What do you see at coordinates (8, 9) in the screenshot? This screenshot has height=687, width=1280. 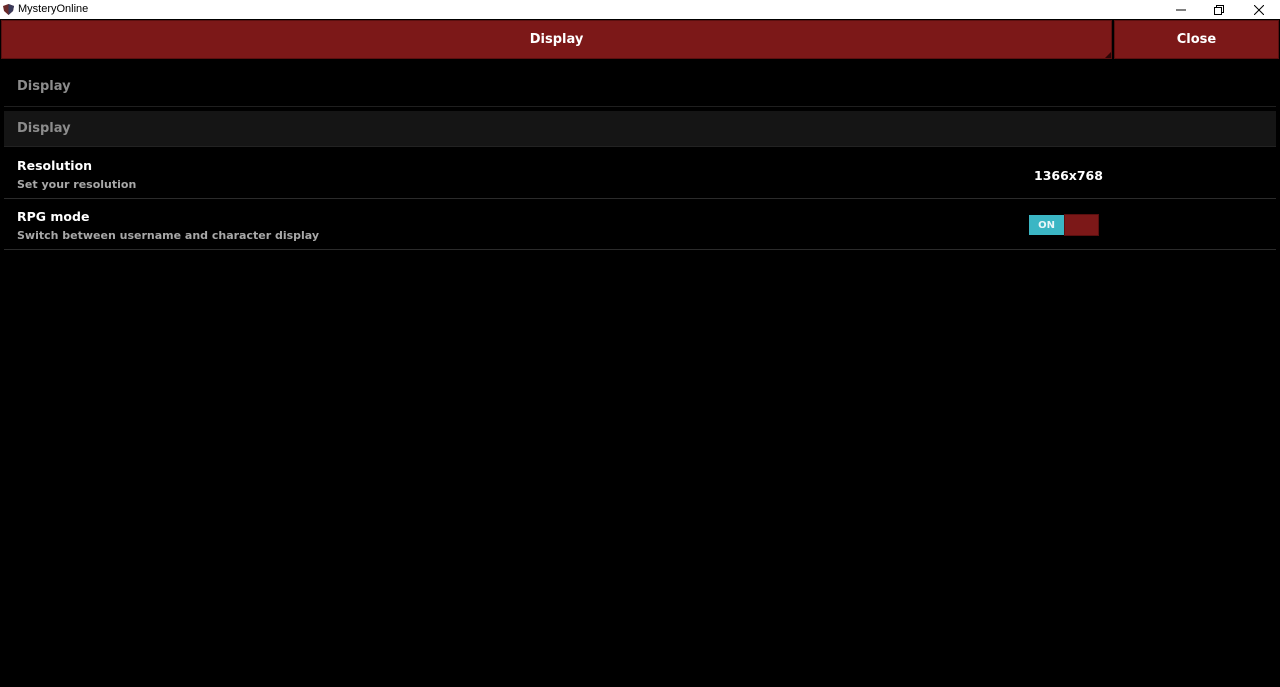 I see `app-shield-icon` at bounding box center [8, 9].